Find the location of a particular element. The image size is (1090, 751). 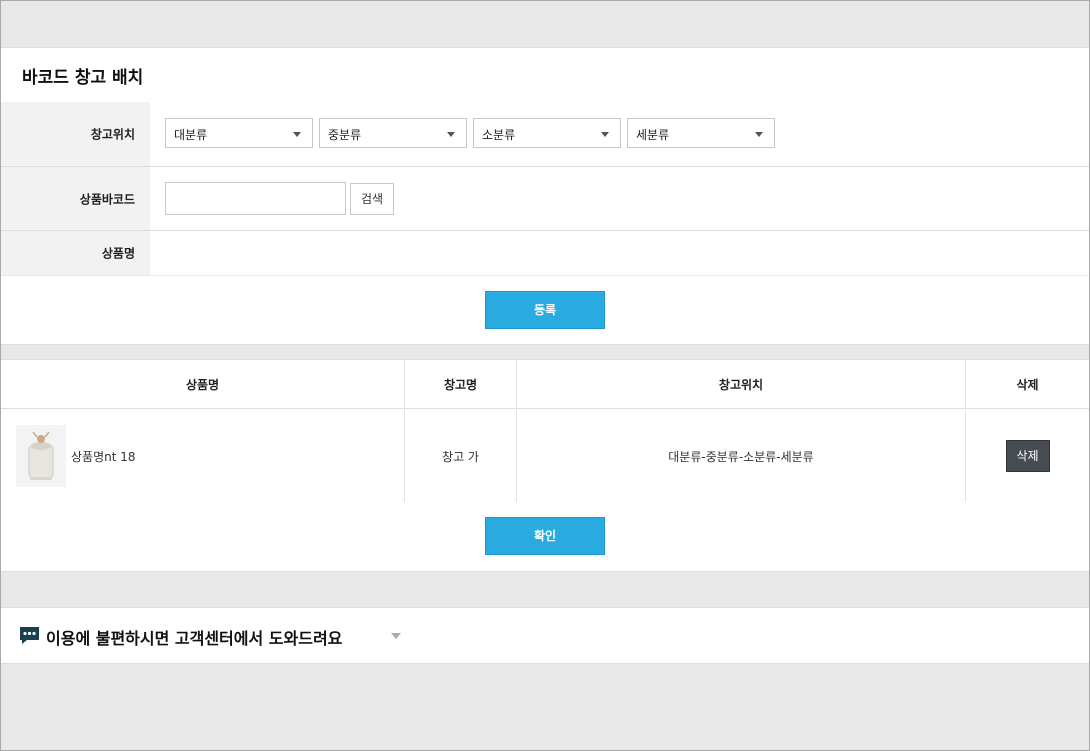

header-location: 창고위치 is located at coordinates (741, 384).